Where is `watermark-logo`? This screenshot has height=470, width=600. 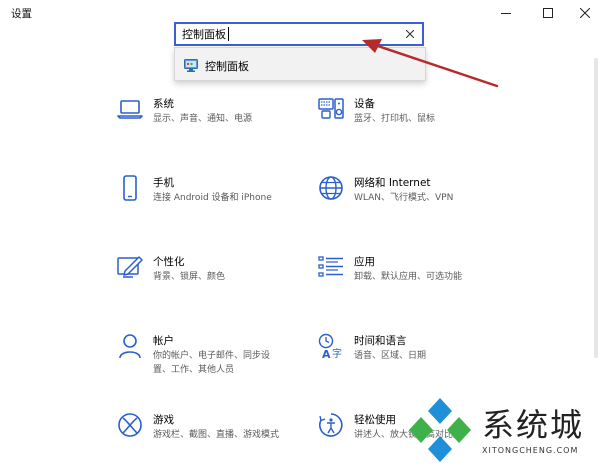 watermark-logo is located at coordinates (440, 430).